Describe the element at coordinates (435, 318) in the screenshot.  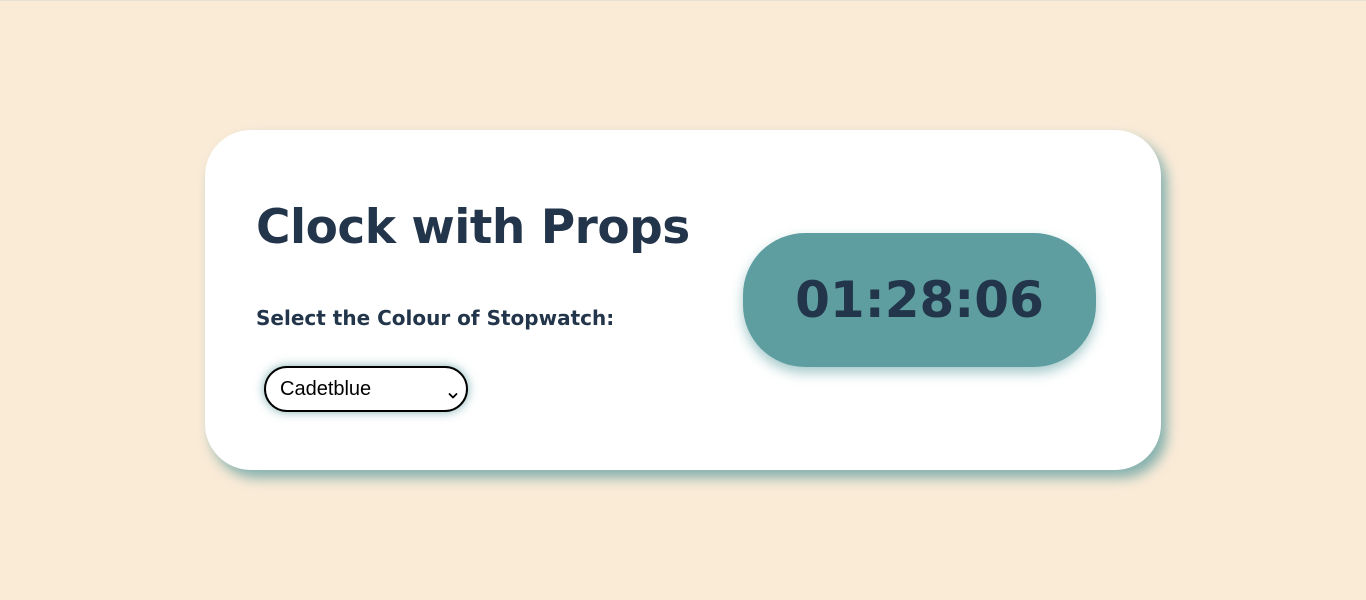
I see `color-select-label: Select the Colour of Stopwatch:` at that location.